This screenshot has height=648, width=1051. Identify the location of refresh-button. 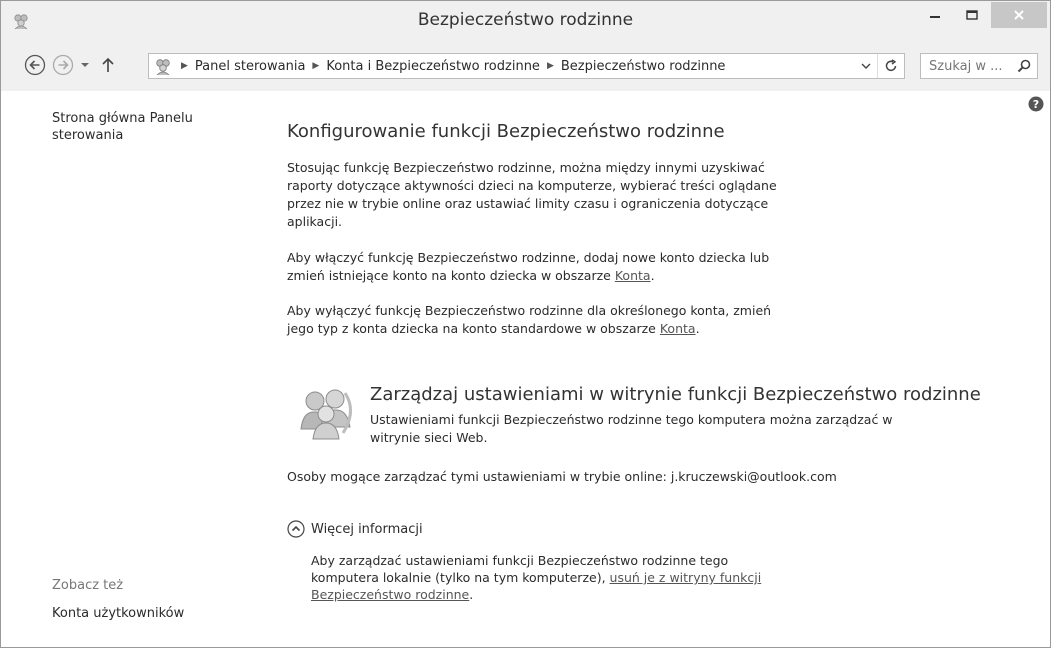
(890, 66).